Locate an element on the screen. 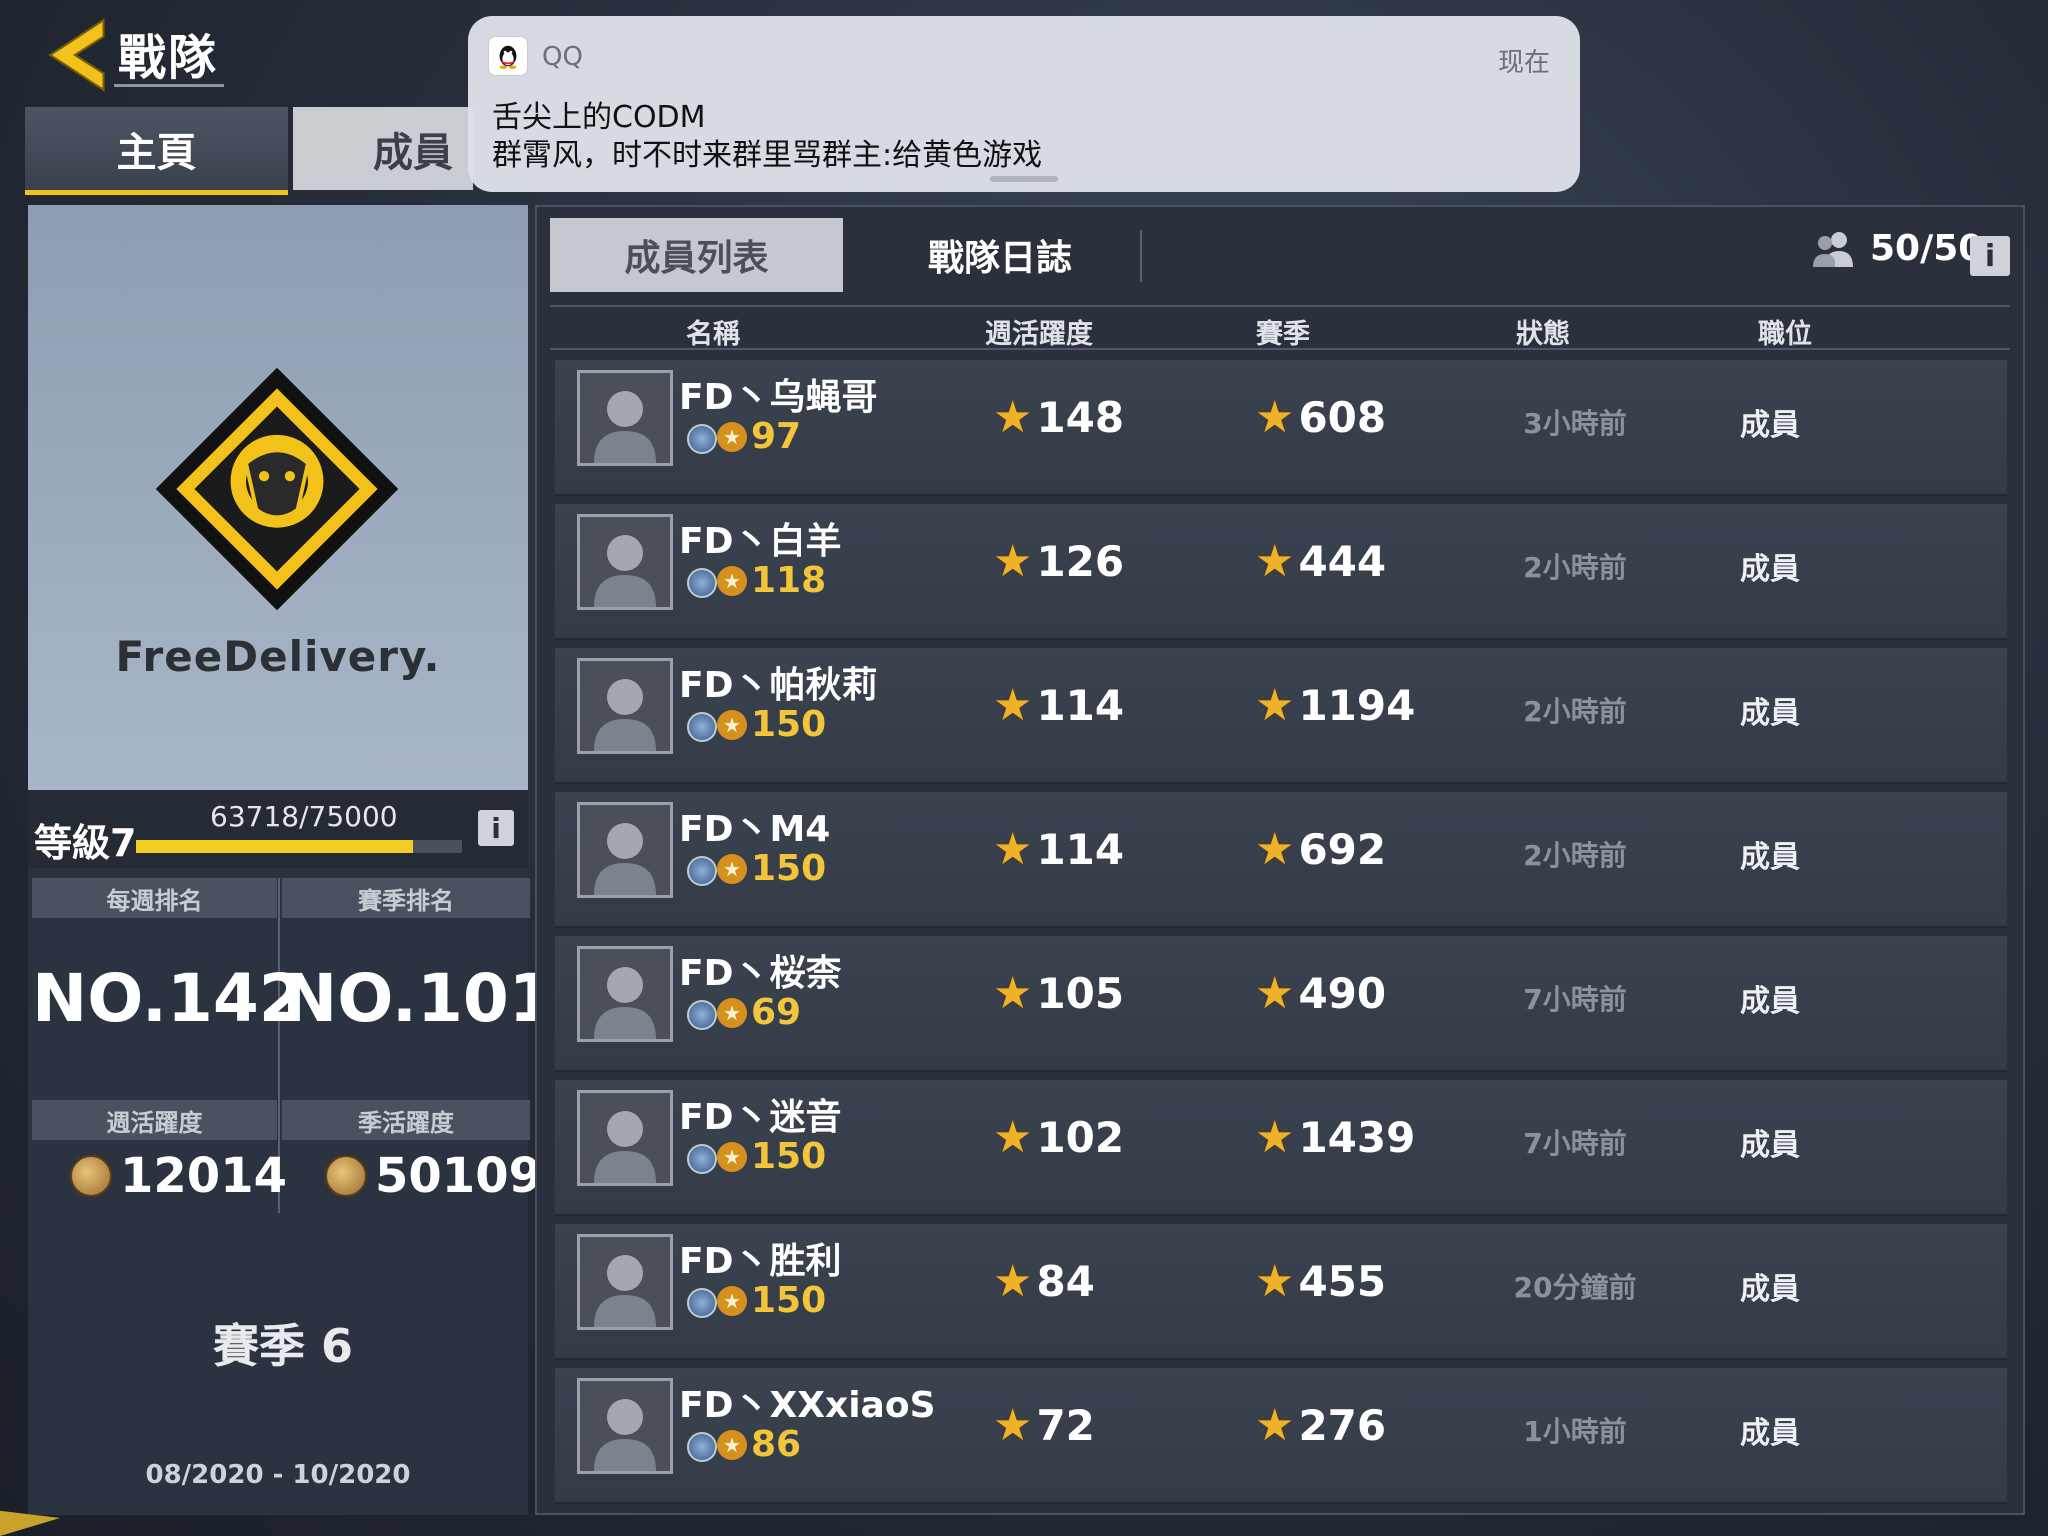 The height and width of the screenshot is (1536, 2048). season-value: 455 is located at coordinates (1342, 1281).